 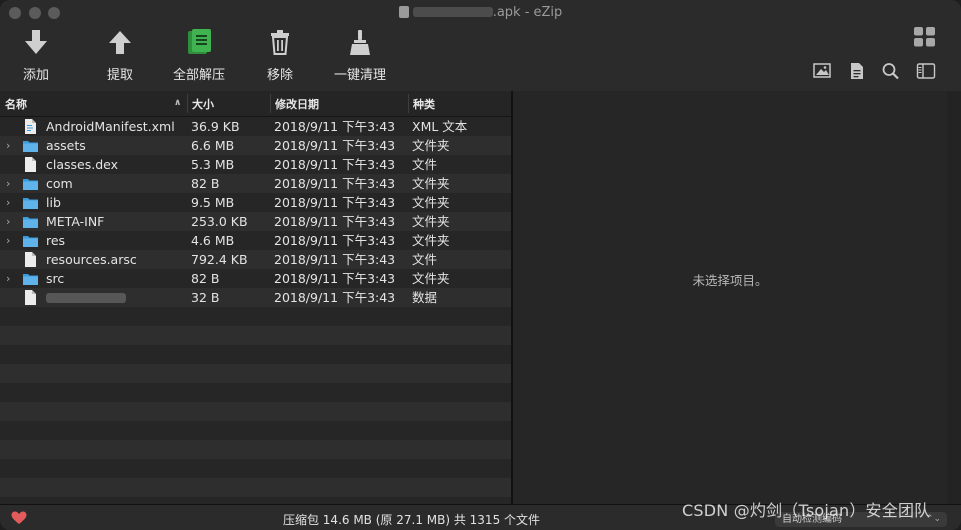 What do you see at coordinates (178, 103) in the screenshot?
I see `sort-ascending-icon: ∧` at bounding box center [178, 103].